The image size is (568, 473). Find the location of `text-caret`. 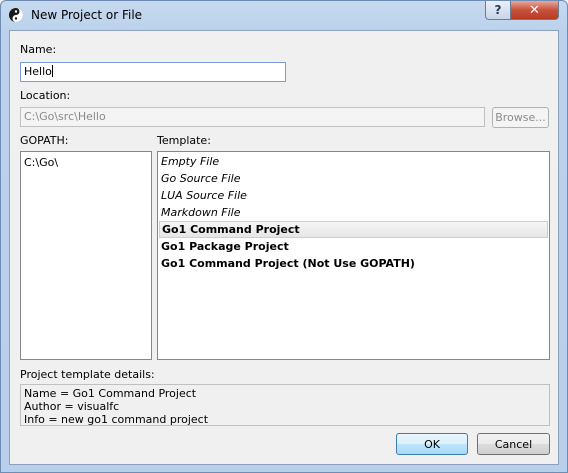

text-caret is located at coordinates (52, 71).